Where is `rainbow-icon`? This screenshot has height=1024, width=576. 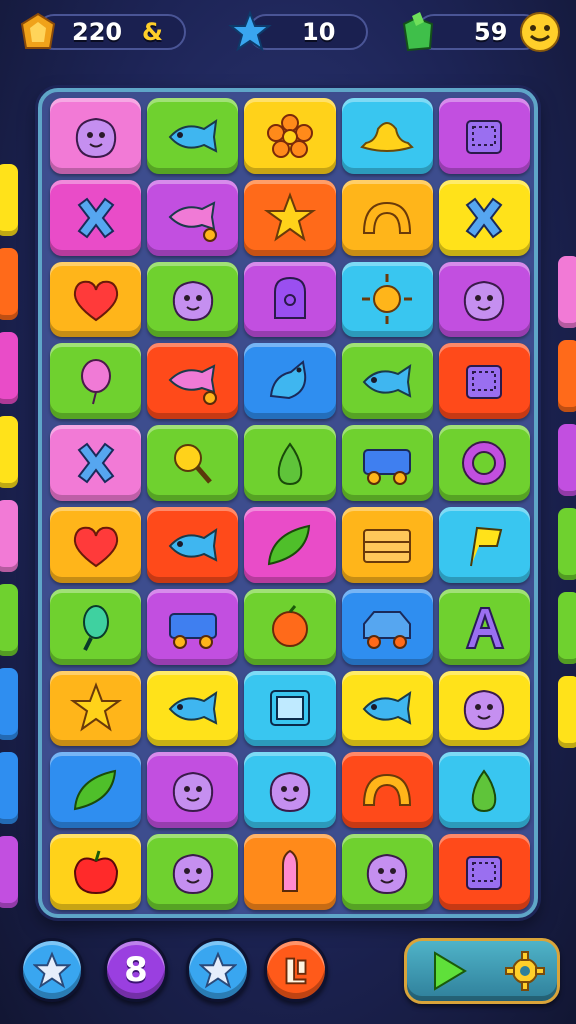
rainbow-icon is located at coordinates (387, 217).